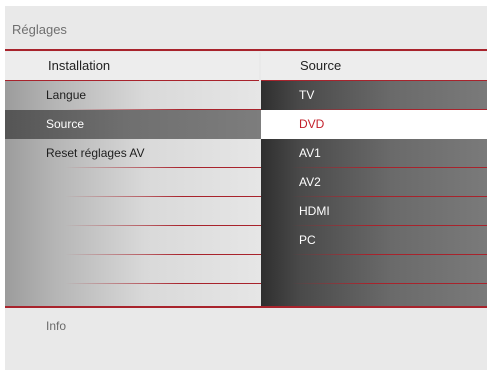  Describe the element at coordinates (374, 124) in the screenshot. I see `source-item-dvd: DVD` at that location.